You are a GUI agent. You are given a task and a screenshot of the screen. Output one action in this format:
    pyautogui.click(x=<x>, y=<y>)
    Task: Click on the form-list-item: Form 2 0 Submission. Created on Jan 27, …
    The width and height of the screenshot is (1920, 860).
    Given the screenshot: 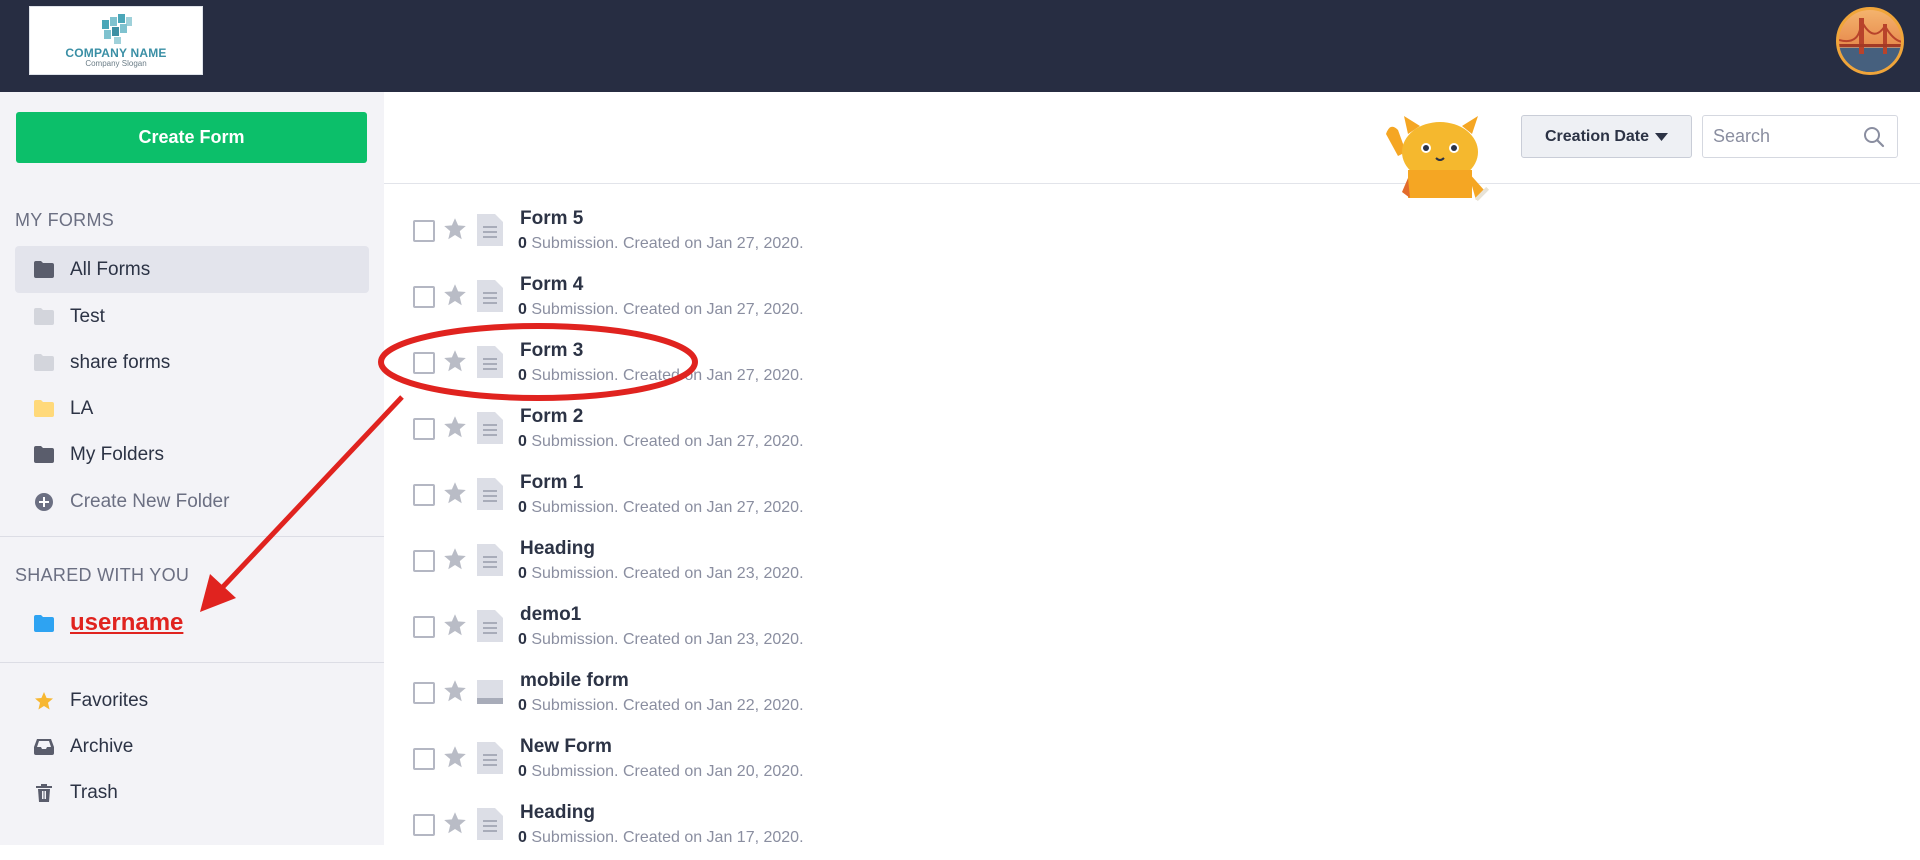 What is the action you would take?
    pyautogui.click(x=1152, y=431)
    